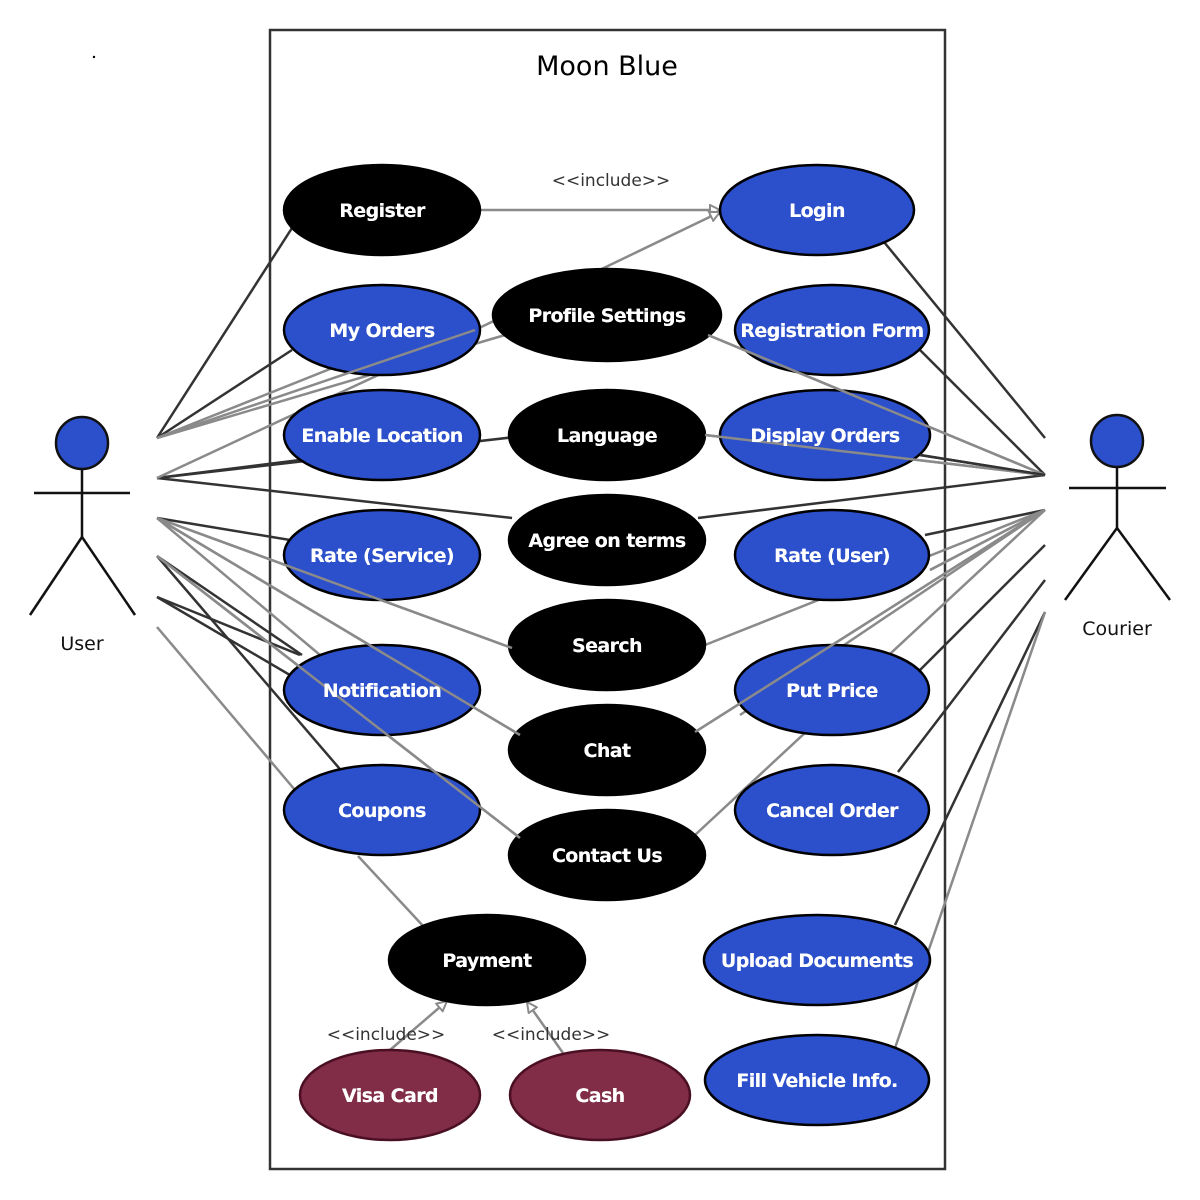 The image size is (1200, 1200). Describe the element at coordinates (81, 644) in the screenshot. I see `actor-user-label: User` at that location.